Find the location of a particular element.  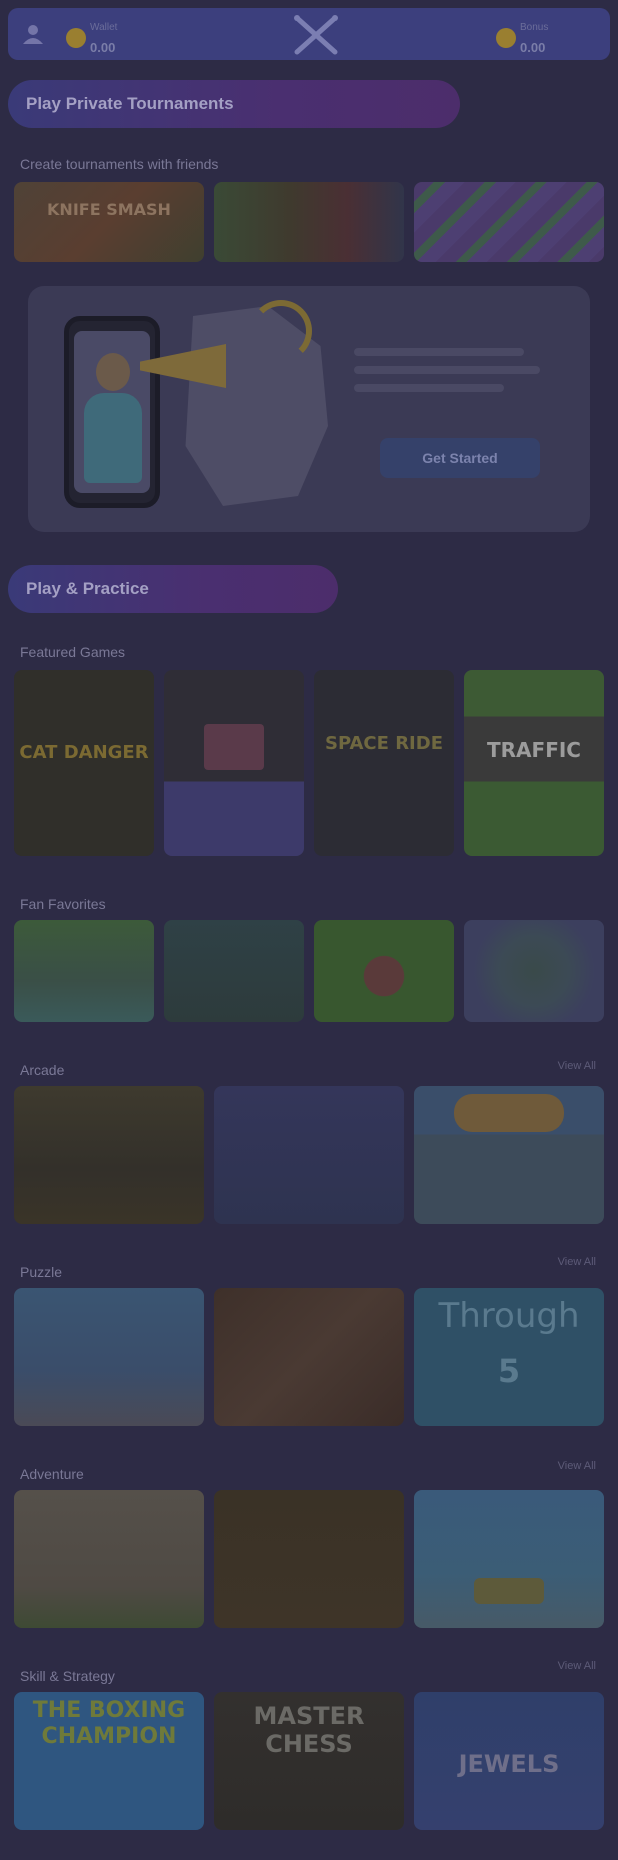

phone-illustration is located at coordinates (112, 412).